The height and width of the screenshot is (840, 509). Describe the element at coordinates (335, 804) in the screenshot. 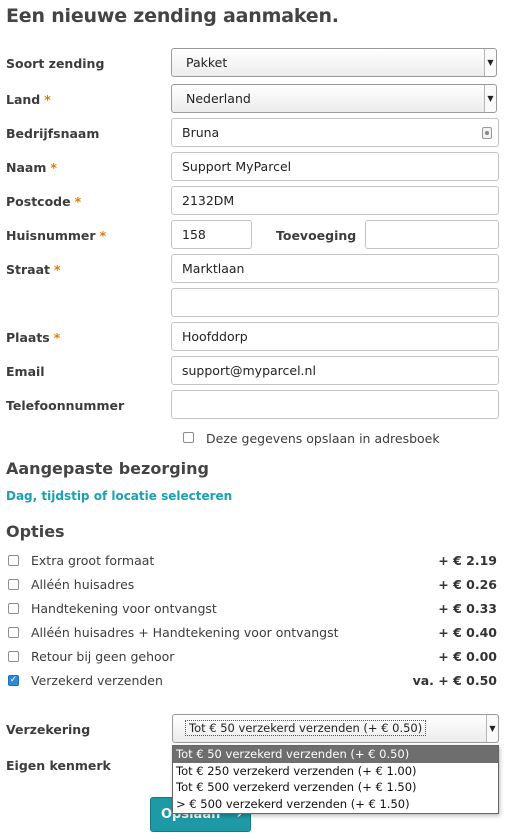

I see `dropdown-option: > € 500 verzekerd verzenden (+ € 1.50)` at that location.